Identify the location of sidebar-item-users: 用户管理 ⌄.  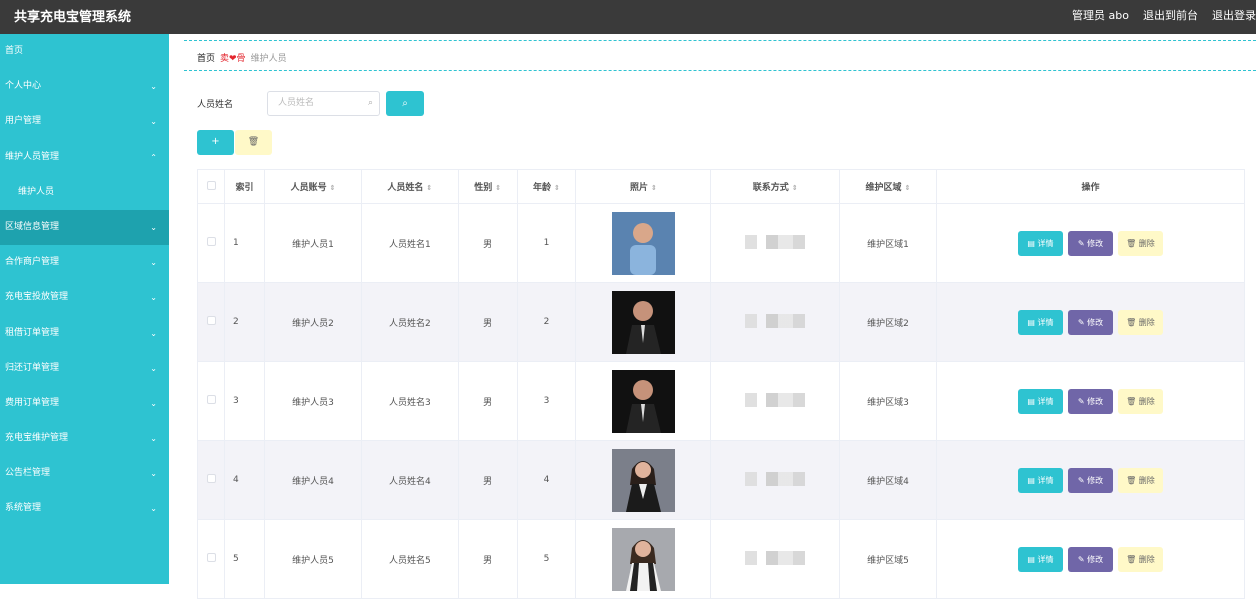
(84, 121).